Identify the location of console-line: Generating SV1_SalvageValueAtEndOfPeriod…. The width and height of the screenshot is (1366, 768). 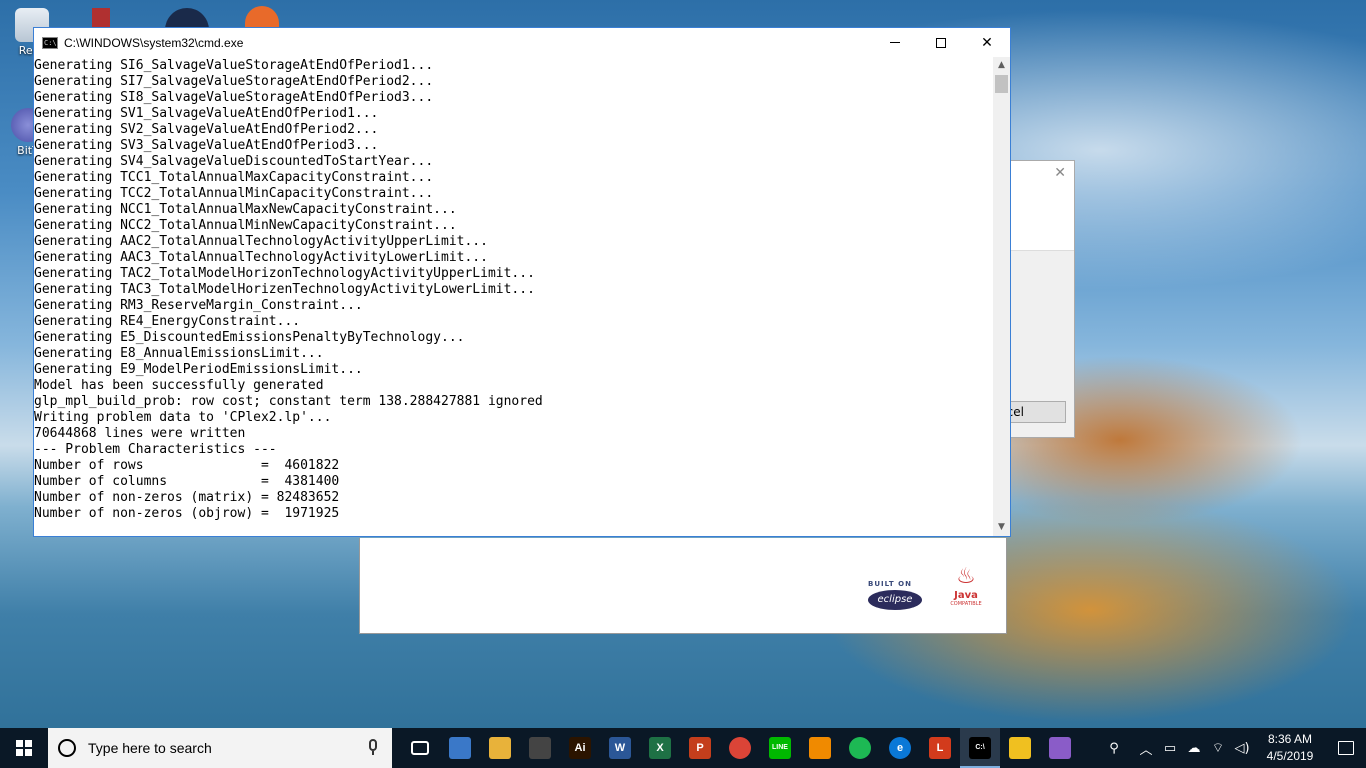
(206, 113).